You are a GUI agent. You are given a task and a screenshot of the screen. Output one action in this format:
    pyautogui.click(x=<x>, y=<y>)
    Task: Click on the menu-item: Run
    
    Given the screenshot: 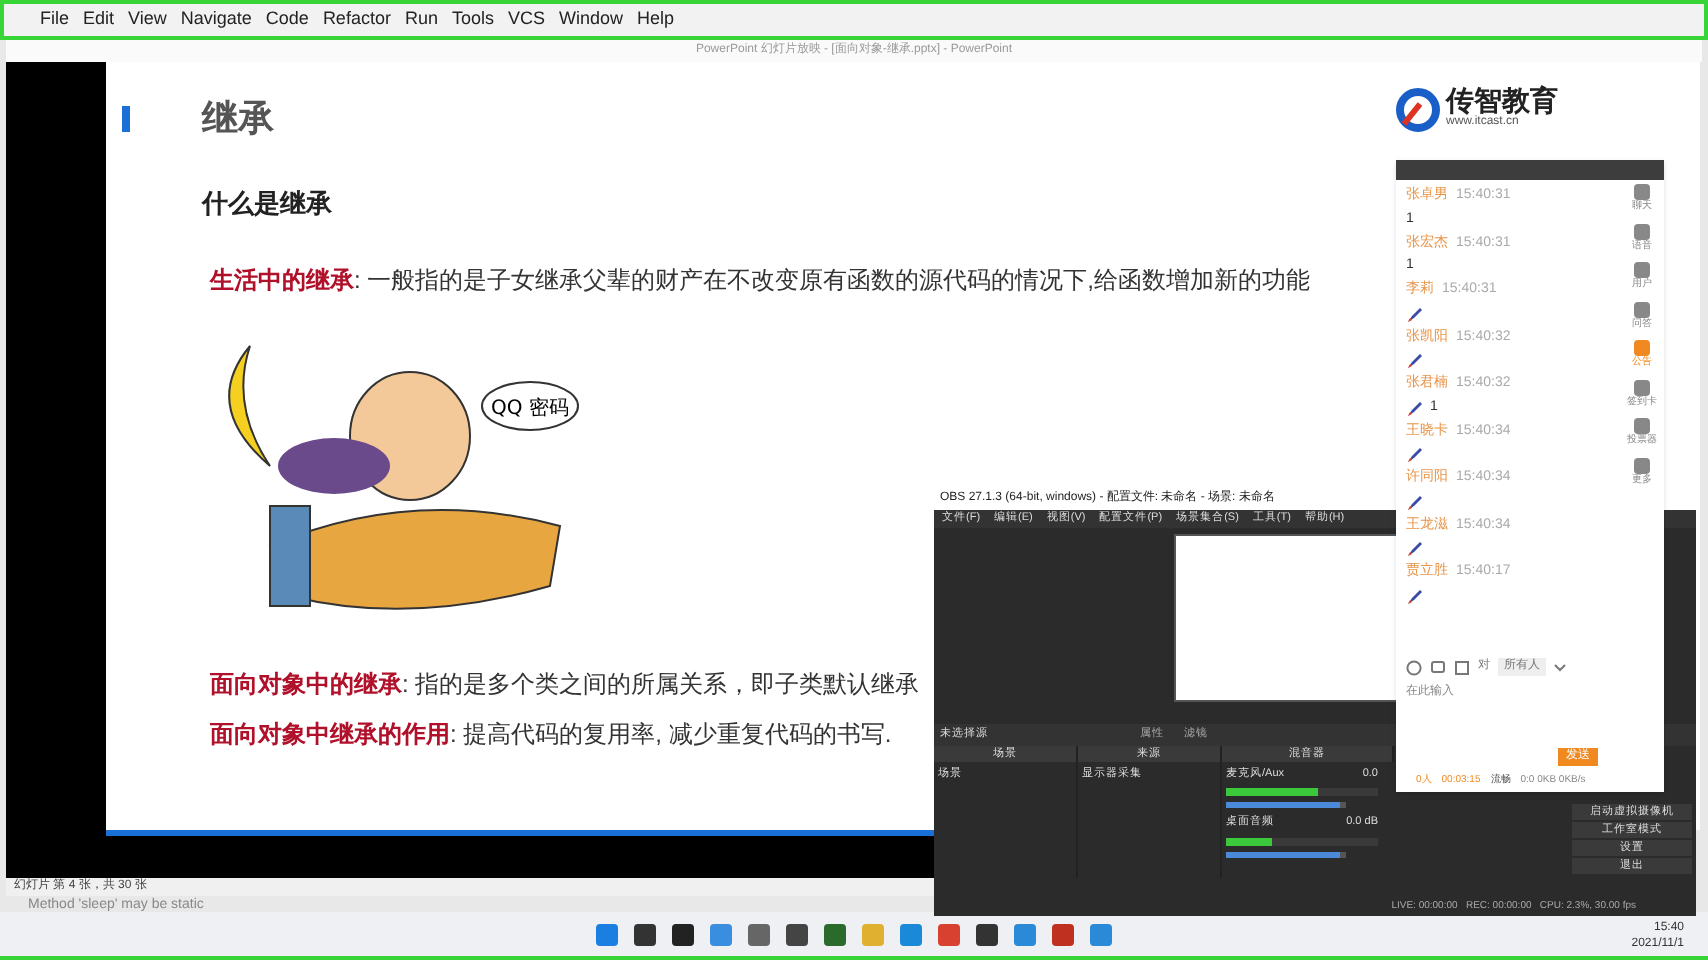 What is the action you would take?
    pyautogui.click(x=421, y=20)
    